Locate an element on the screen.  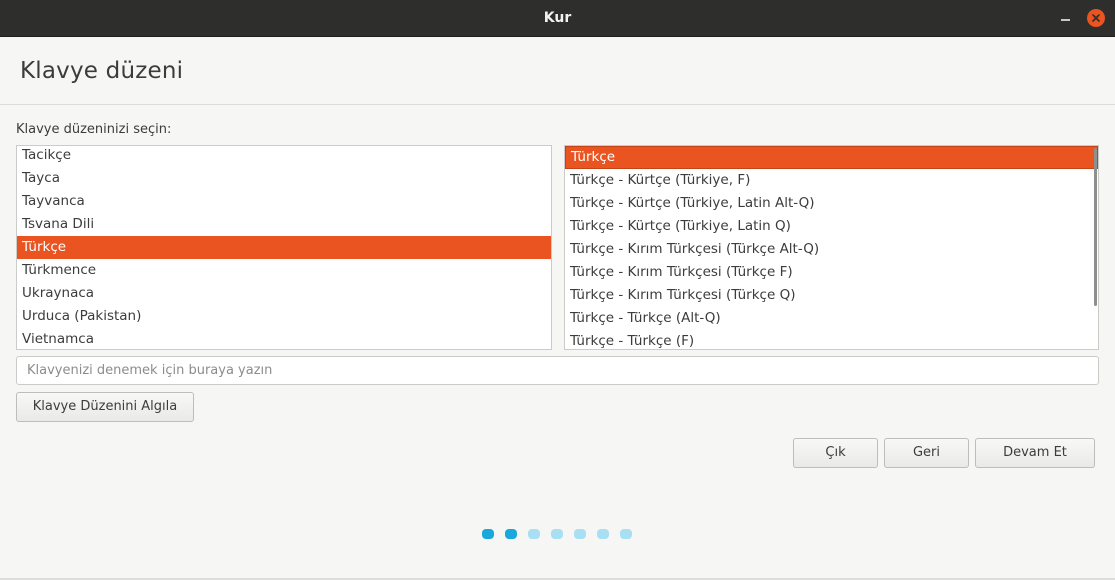
window-titlebar: Kur is located at coordinates (557, 18).